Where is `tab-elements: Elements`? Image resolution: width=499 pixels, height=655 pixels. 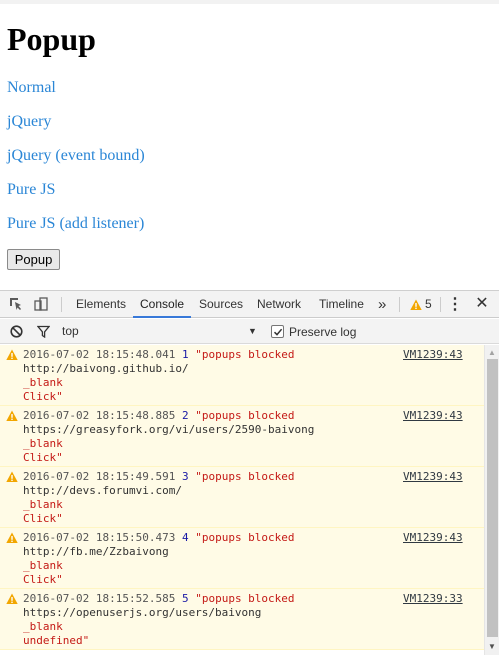 tab-elements: Elements is located at coordinates (101, 304).